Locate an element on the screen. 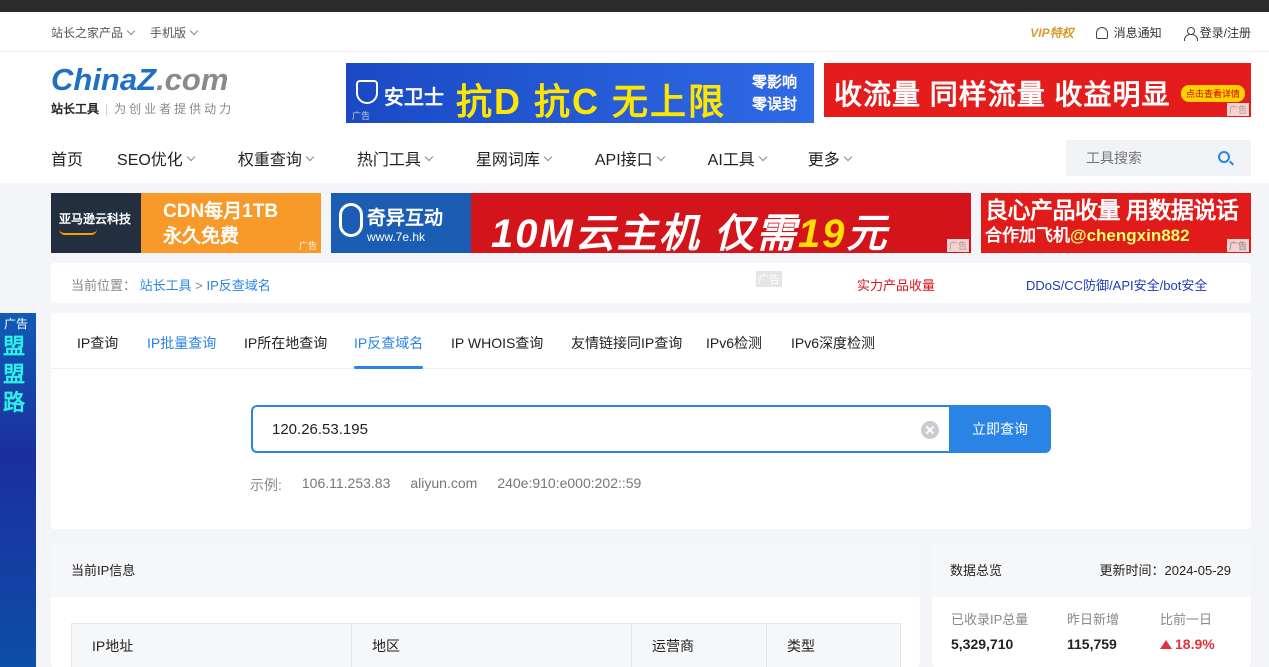  nav-weight: 权重查询 is located at coordinates (276, 158).